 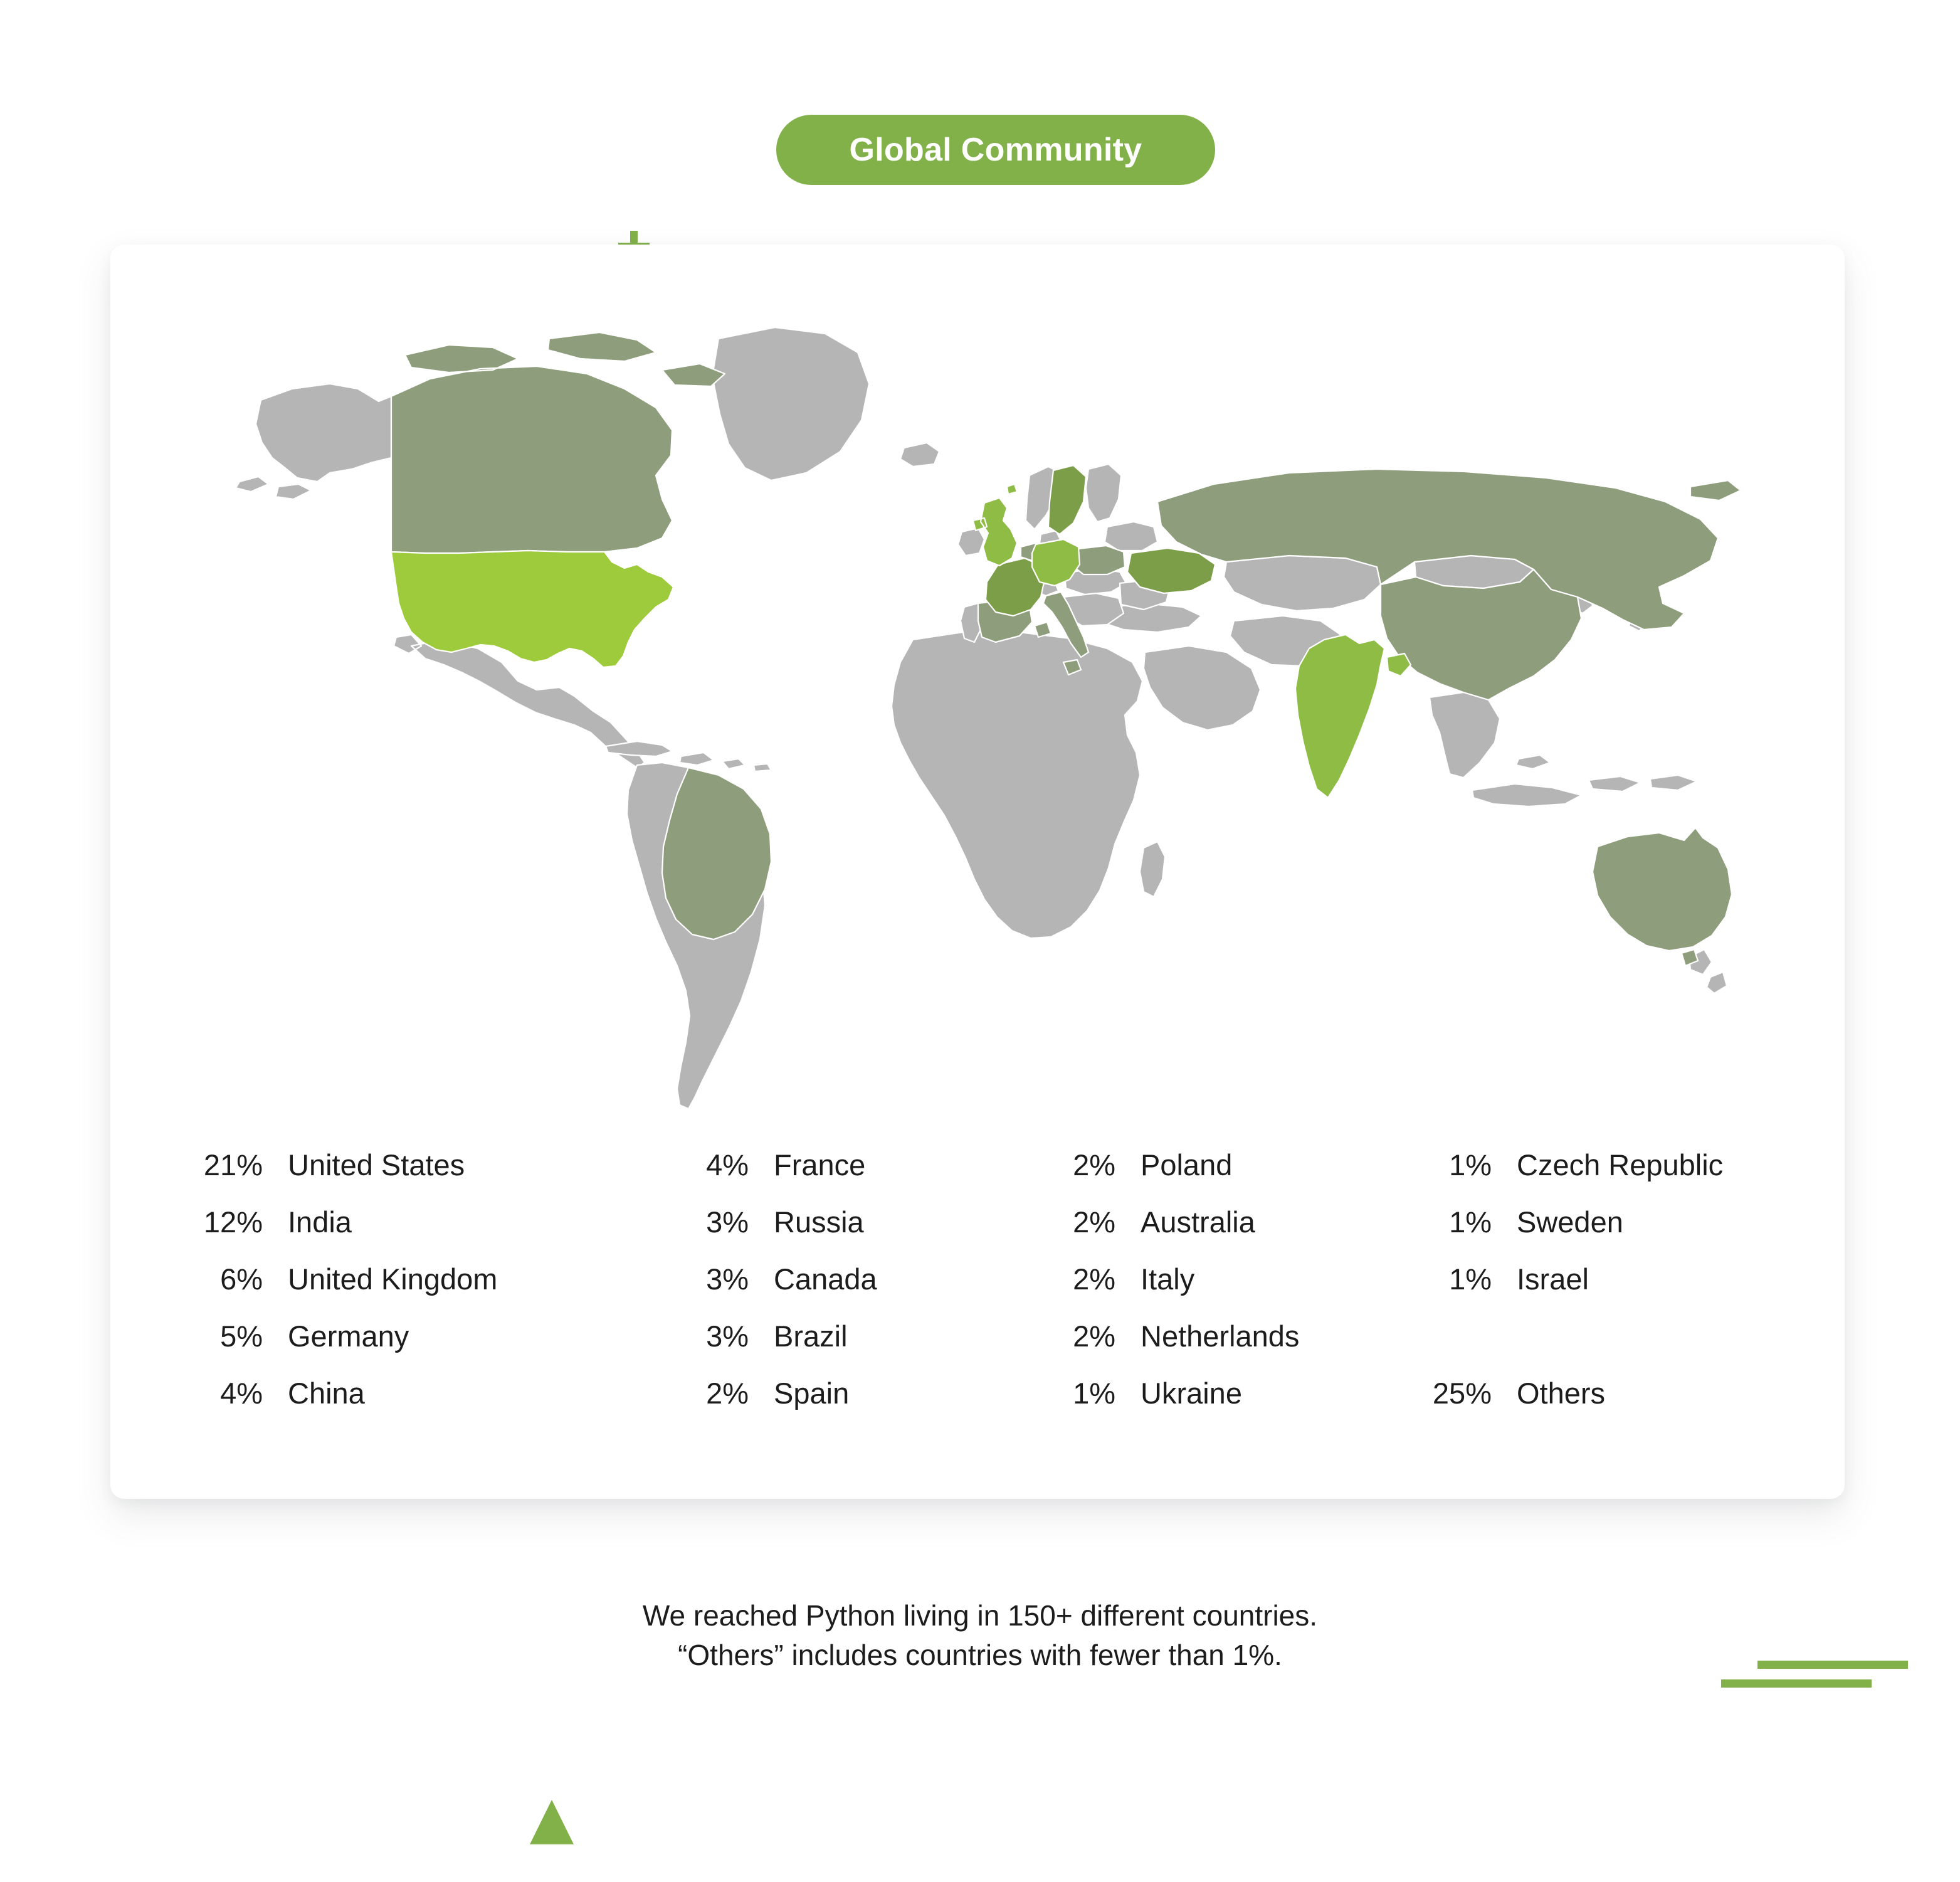 I want to click on legend-row: 2% Netherlands, so click(x=1229, y=1348).